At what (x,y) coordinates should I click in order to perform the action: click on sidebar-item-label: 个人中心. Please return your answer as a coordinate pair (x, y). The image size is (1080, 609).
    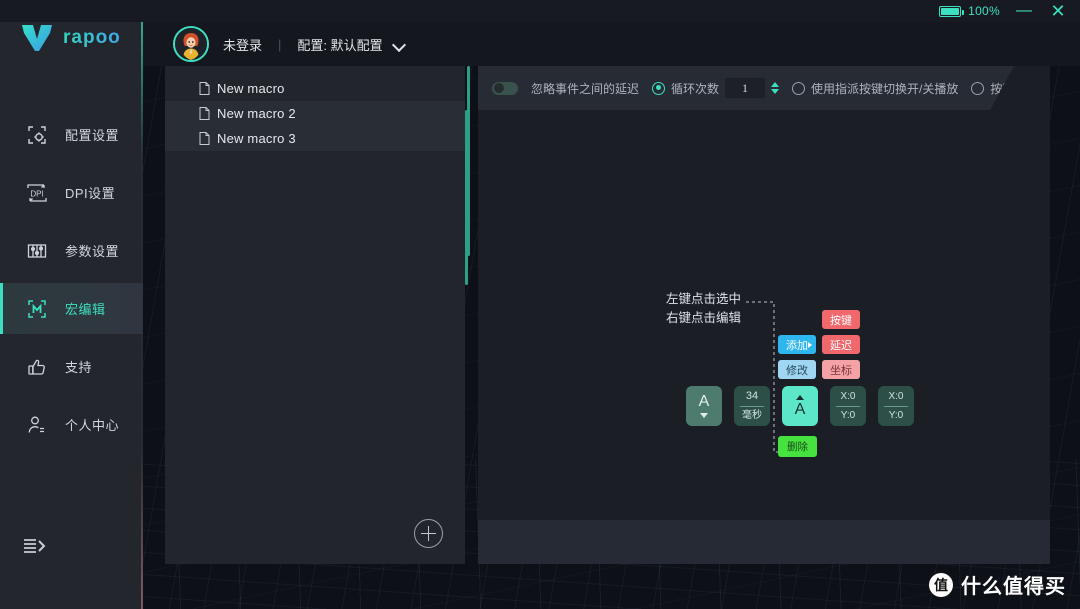
    Looking at the image, I should click on (92, 425).